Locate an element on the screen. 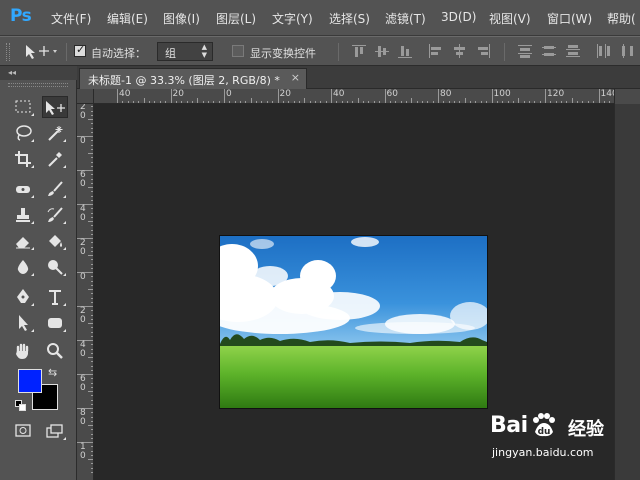 The image size is (640, 480). show-transform-label: 显示变换控件 is located at coordinates (283, 53).